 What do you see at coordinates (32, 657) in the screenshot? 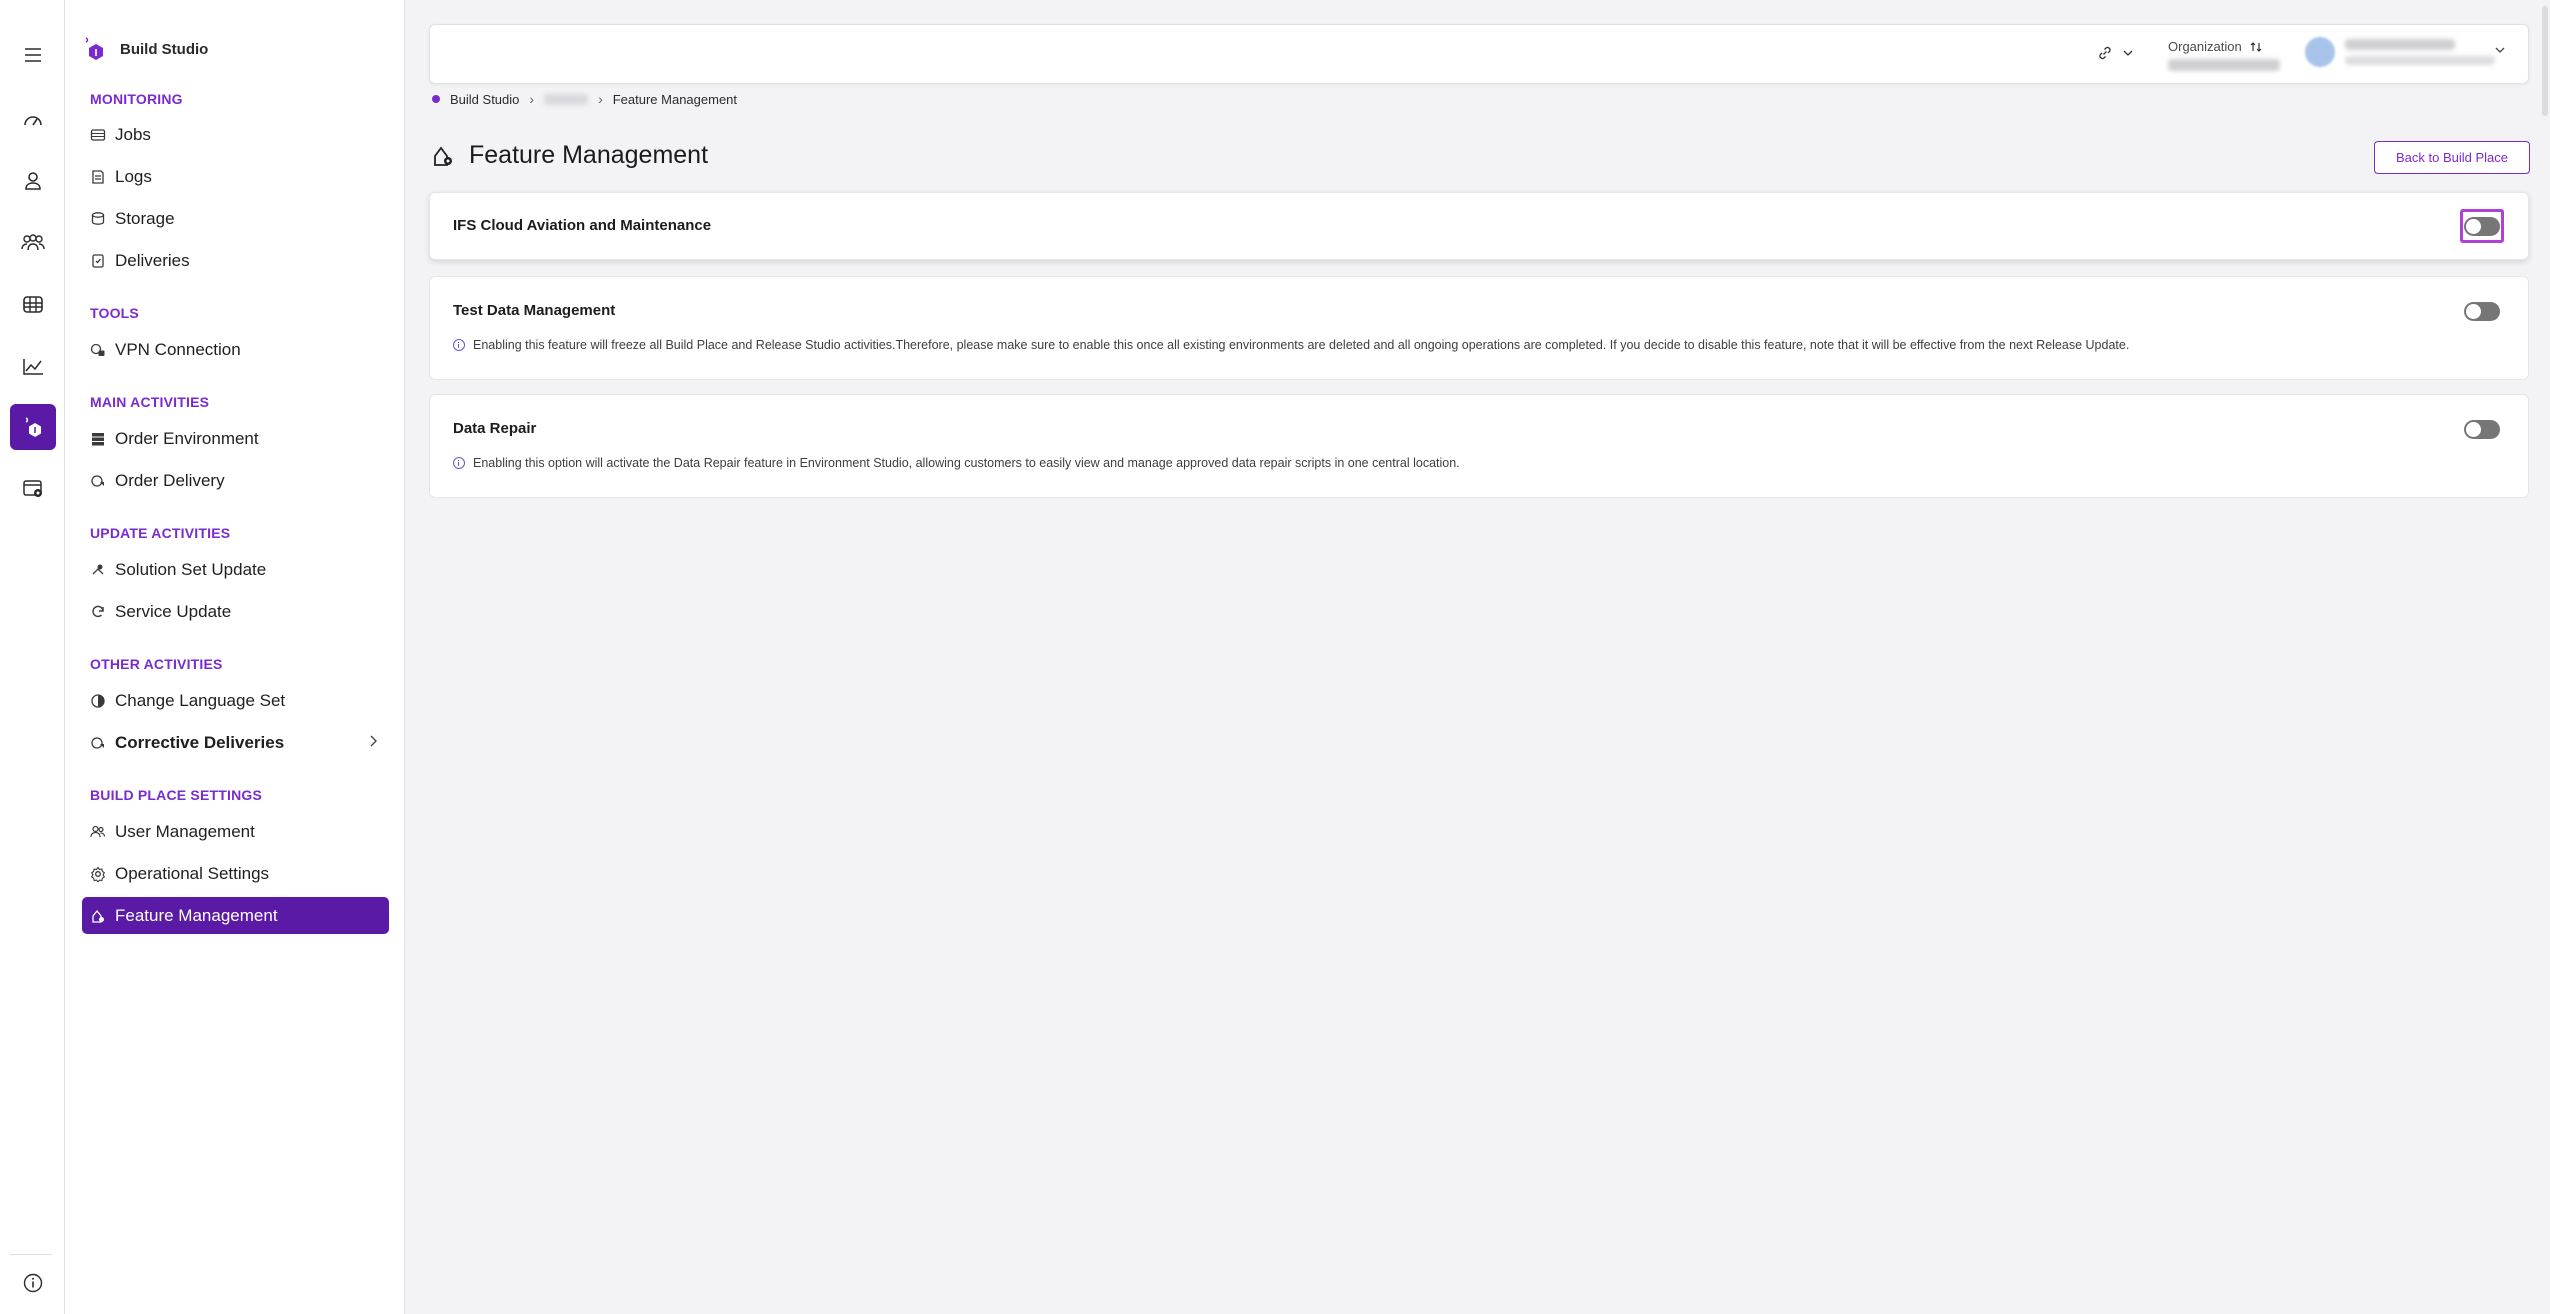
I see `icon-rail` at bounding box center [32, 657].